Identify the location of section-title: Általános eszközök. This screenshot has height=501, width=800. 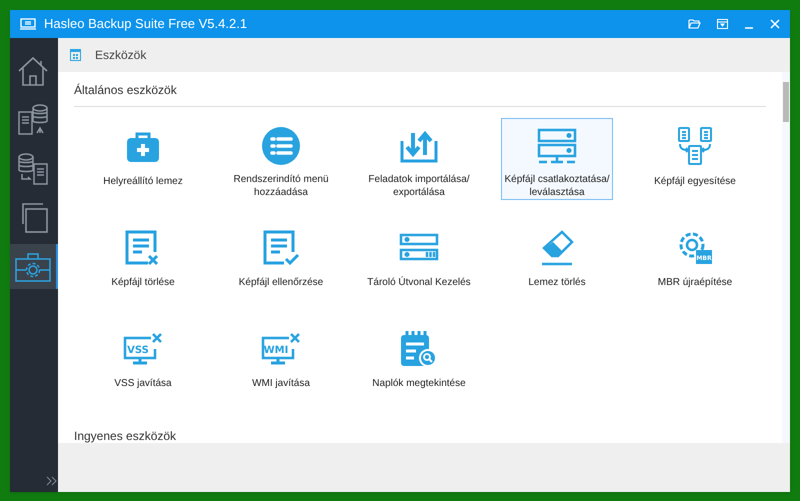
(420, 89).